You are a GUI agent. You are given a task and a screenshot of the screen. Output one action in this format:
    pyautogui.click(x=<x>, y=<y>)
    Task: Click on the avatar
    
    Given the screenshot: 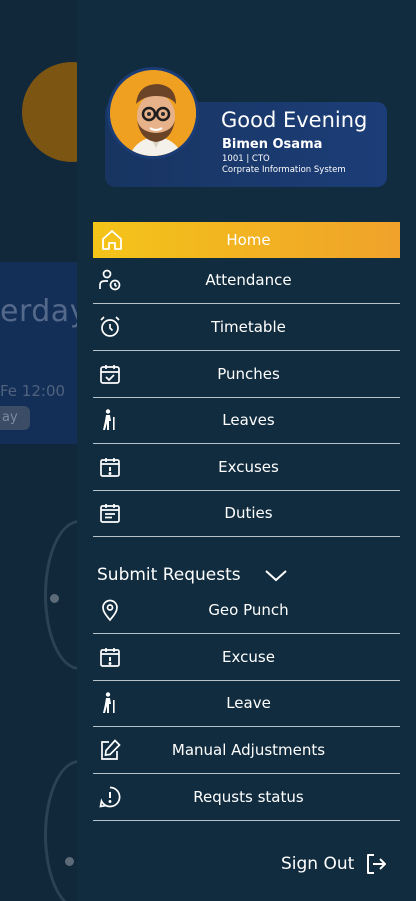 What is the action you would take?
    pyautogui.click(x=153, y=113)
    